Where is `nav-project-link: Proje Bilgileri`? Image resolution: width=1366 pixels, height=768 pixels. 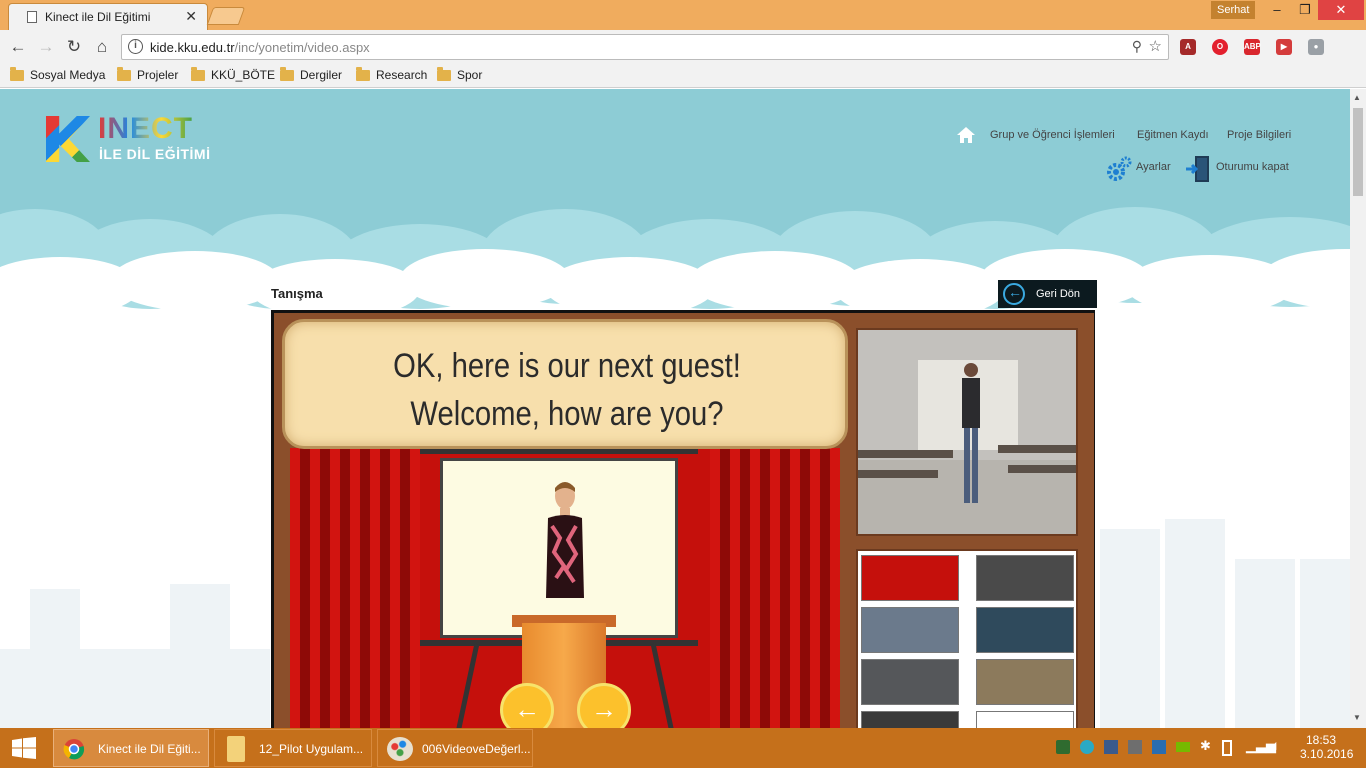 nav-project-link: Proje Bilgileri is located at coordinates (1259, 135).